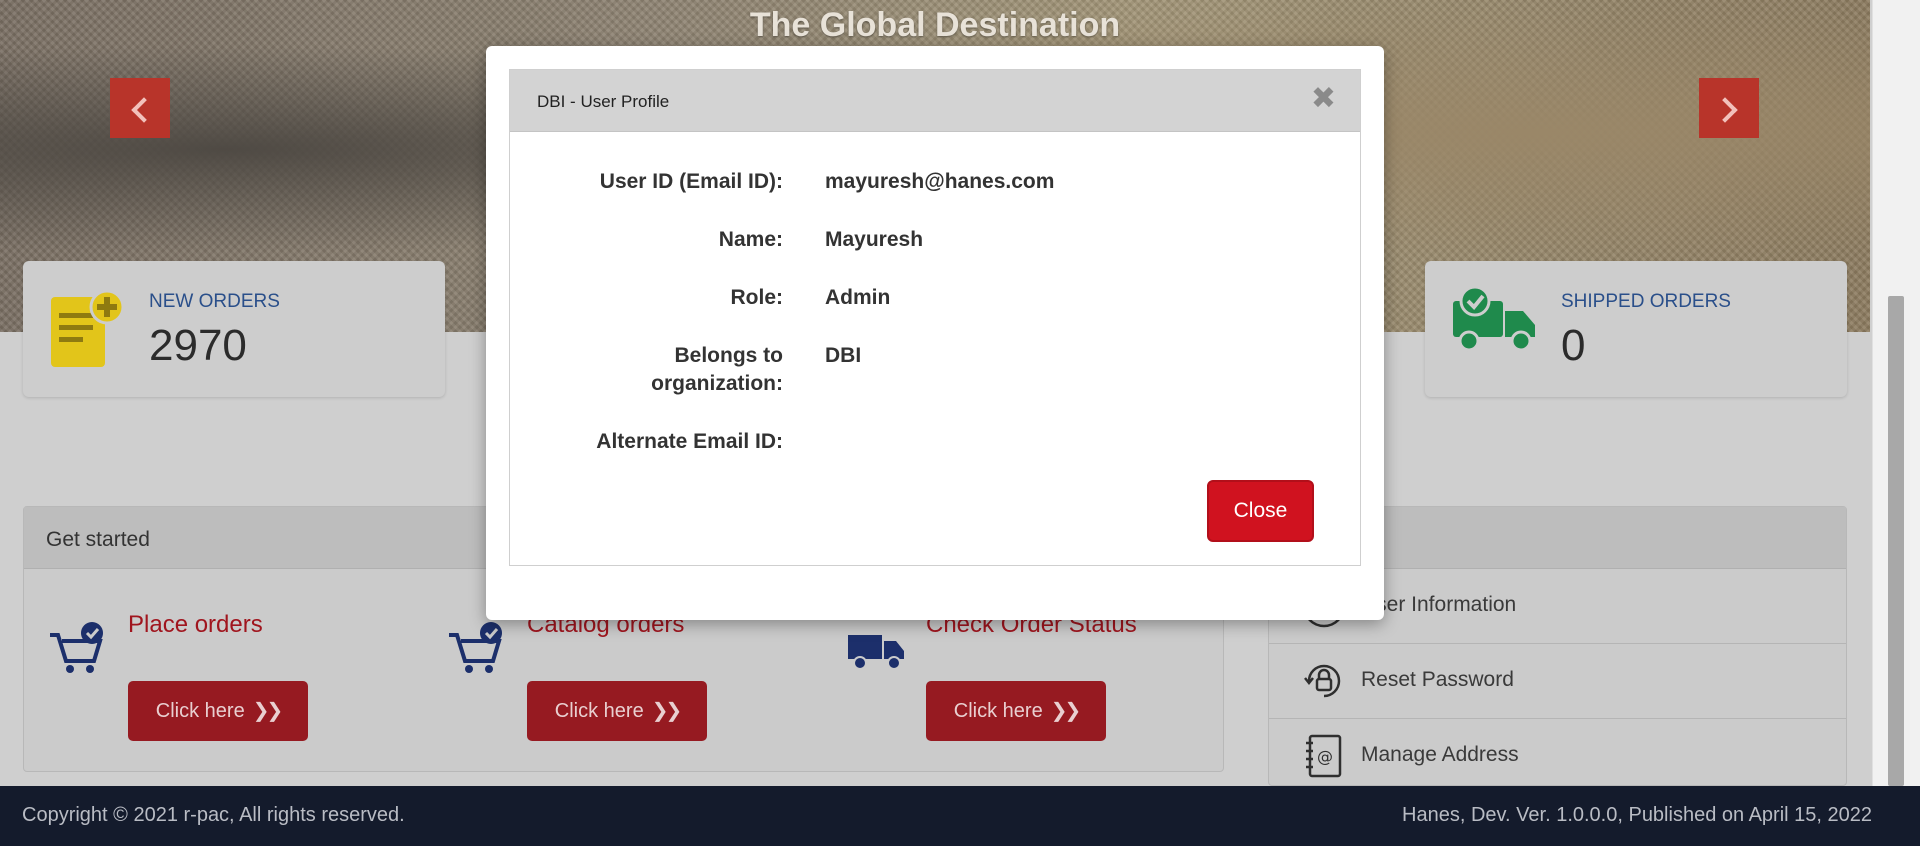 The image size is (1920, 846). I want to click on modal-header: DBI - User Profile ✖, so click(935, 101).